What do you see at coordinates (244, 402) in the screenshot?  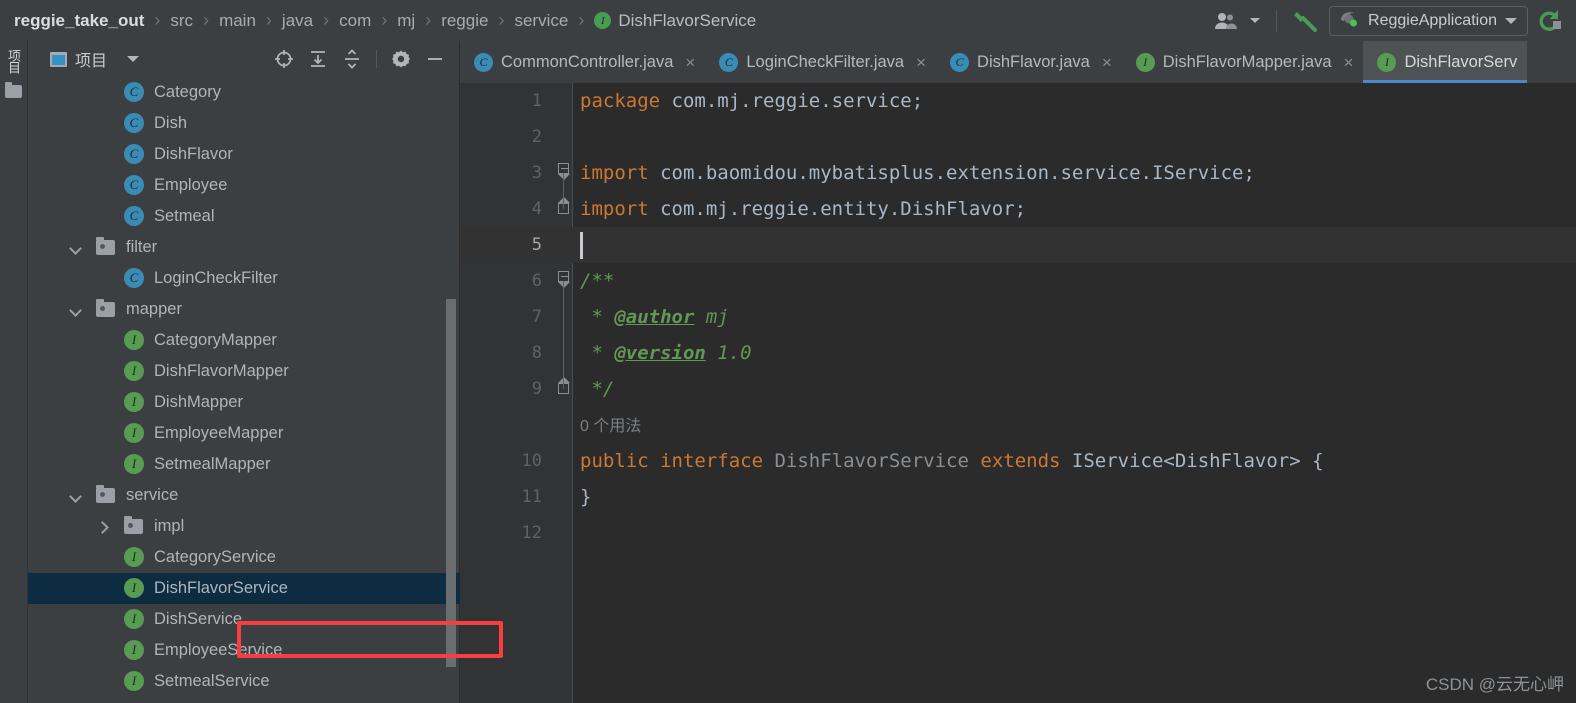 I see `tree-item-dishmapper: I DishMapper` at bounding box center [244, 402].